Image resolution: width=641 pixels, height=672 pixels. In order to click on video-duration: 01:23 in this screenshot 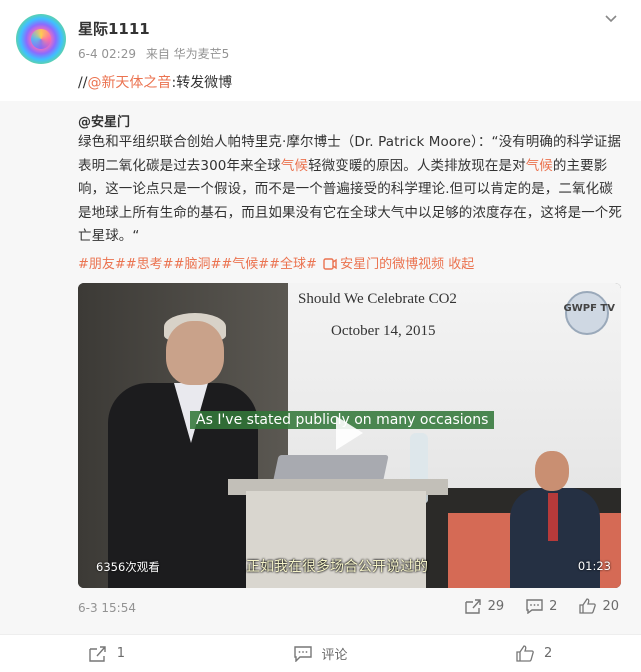, I will do `click(594, 566)`.